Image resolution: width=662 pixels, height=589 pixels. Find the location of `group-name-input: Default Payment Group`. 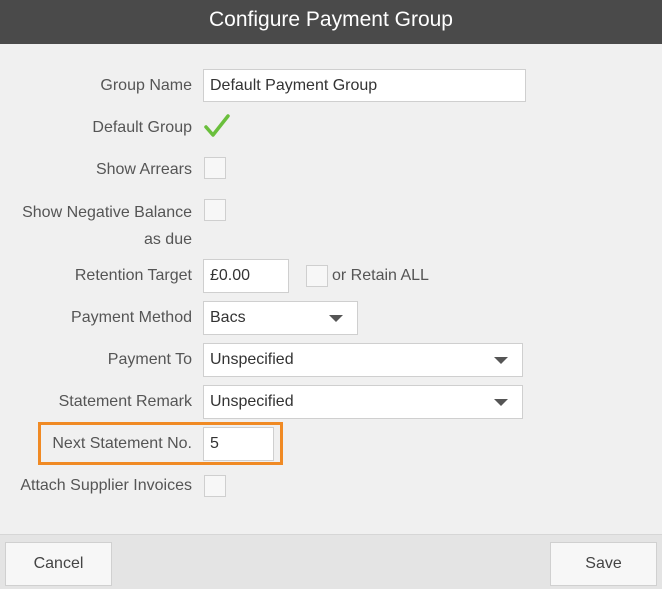

group-name-input: Default Payment Group is located at coordinates (364, 85).